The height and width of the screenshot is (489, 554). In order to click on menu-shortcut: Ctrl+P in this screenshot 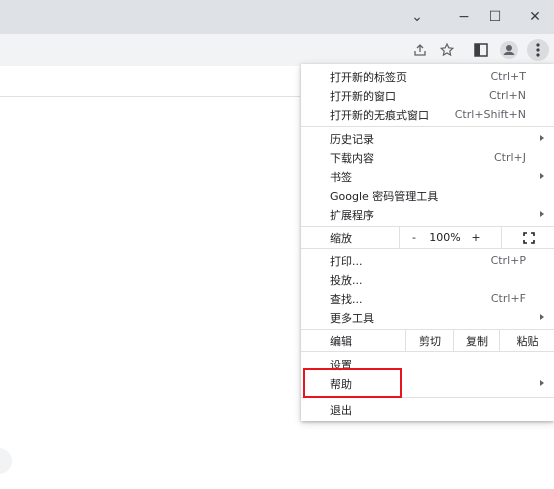, I will do `click(508, 260)`.